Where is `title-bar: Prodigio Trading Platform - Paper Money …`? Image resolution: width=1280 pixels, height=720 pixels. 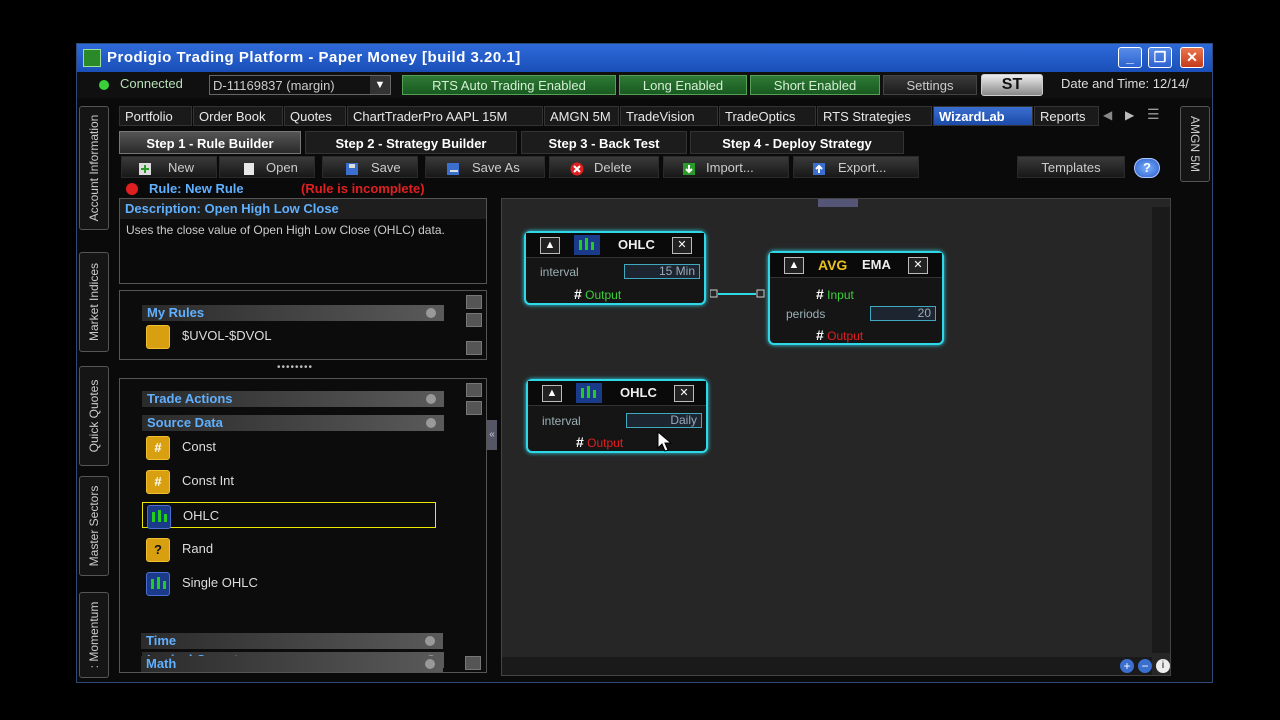 title-bar: Prodigio Trading Platform - Paper Money … is located at coordinates (644, 58).